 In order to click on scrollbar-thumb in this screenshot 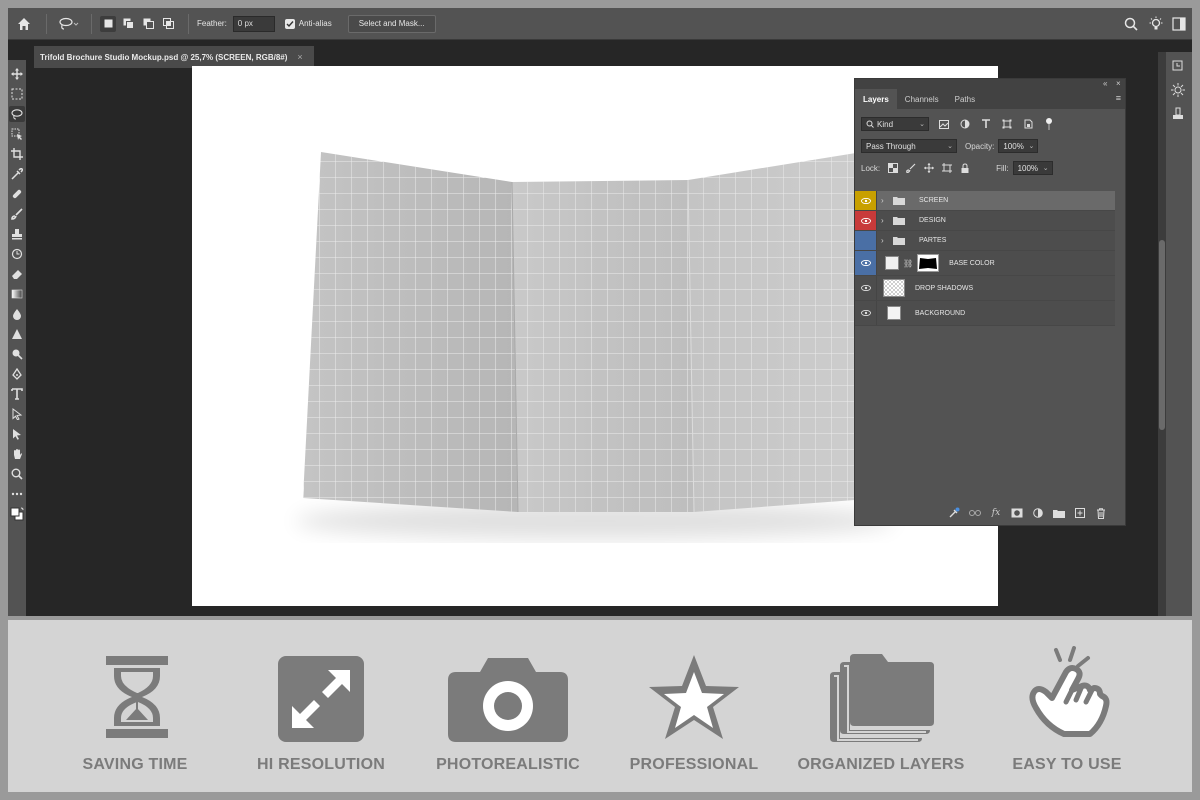, I will do `click(1162, 335)`.